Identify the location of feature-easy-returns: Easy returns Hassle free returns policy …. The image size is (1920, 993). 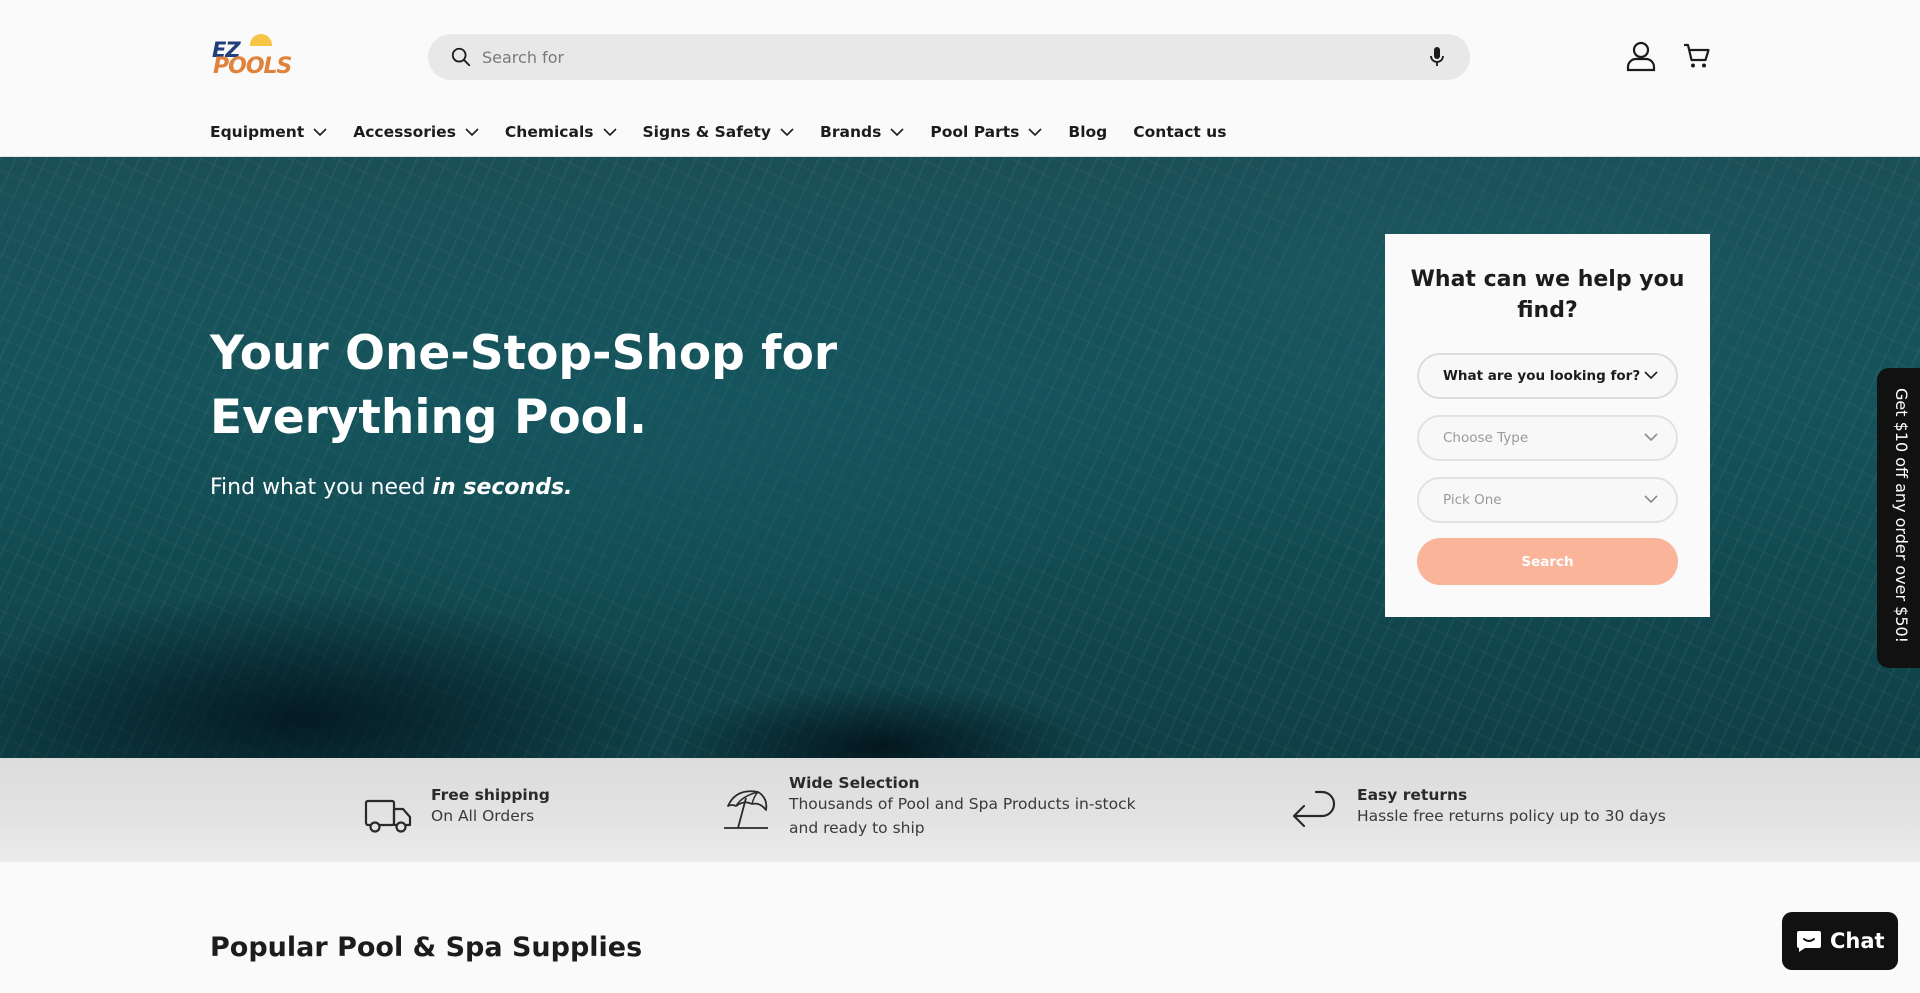
(1488, 810).